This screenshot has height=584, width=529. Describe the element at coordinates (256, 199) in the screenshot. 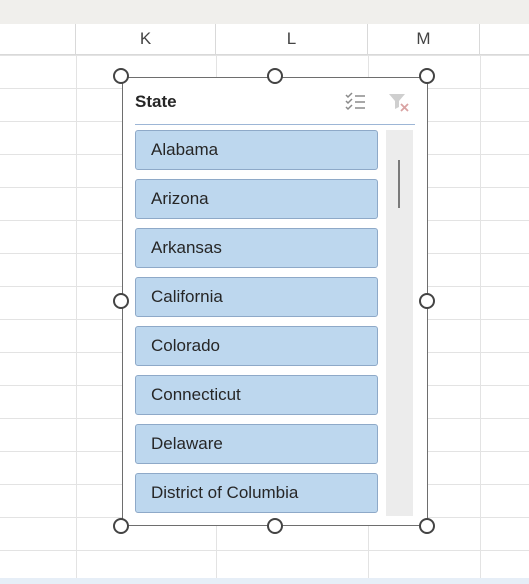

I see `slicer-item: Arizona` at that location.